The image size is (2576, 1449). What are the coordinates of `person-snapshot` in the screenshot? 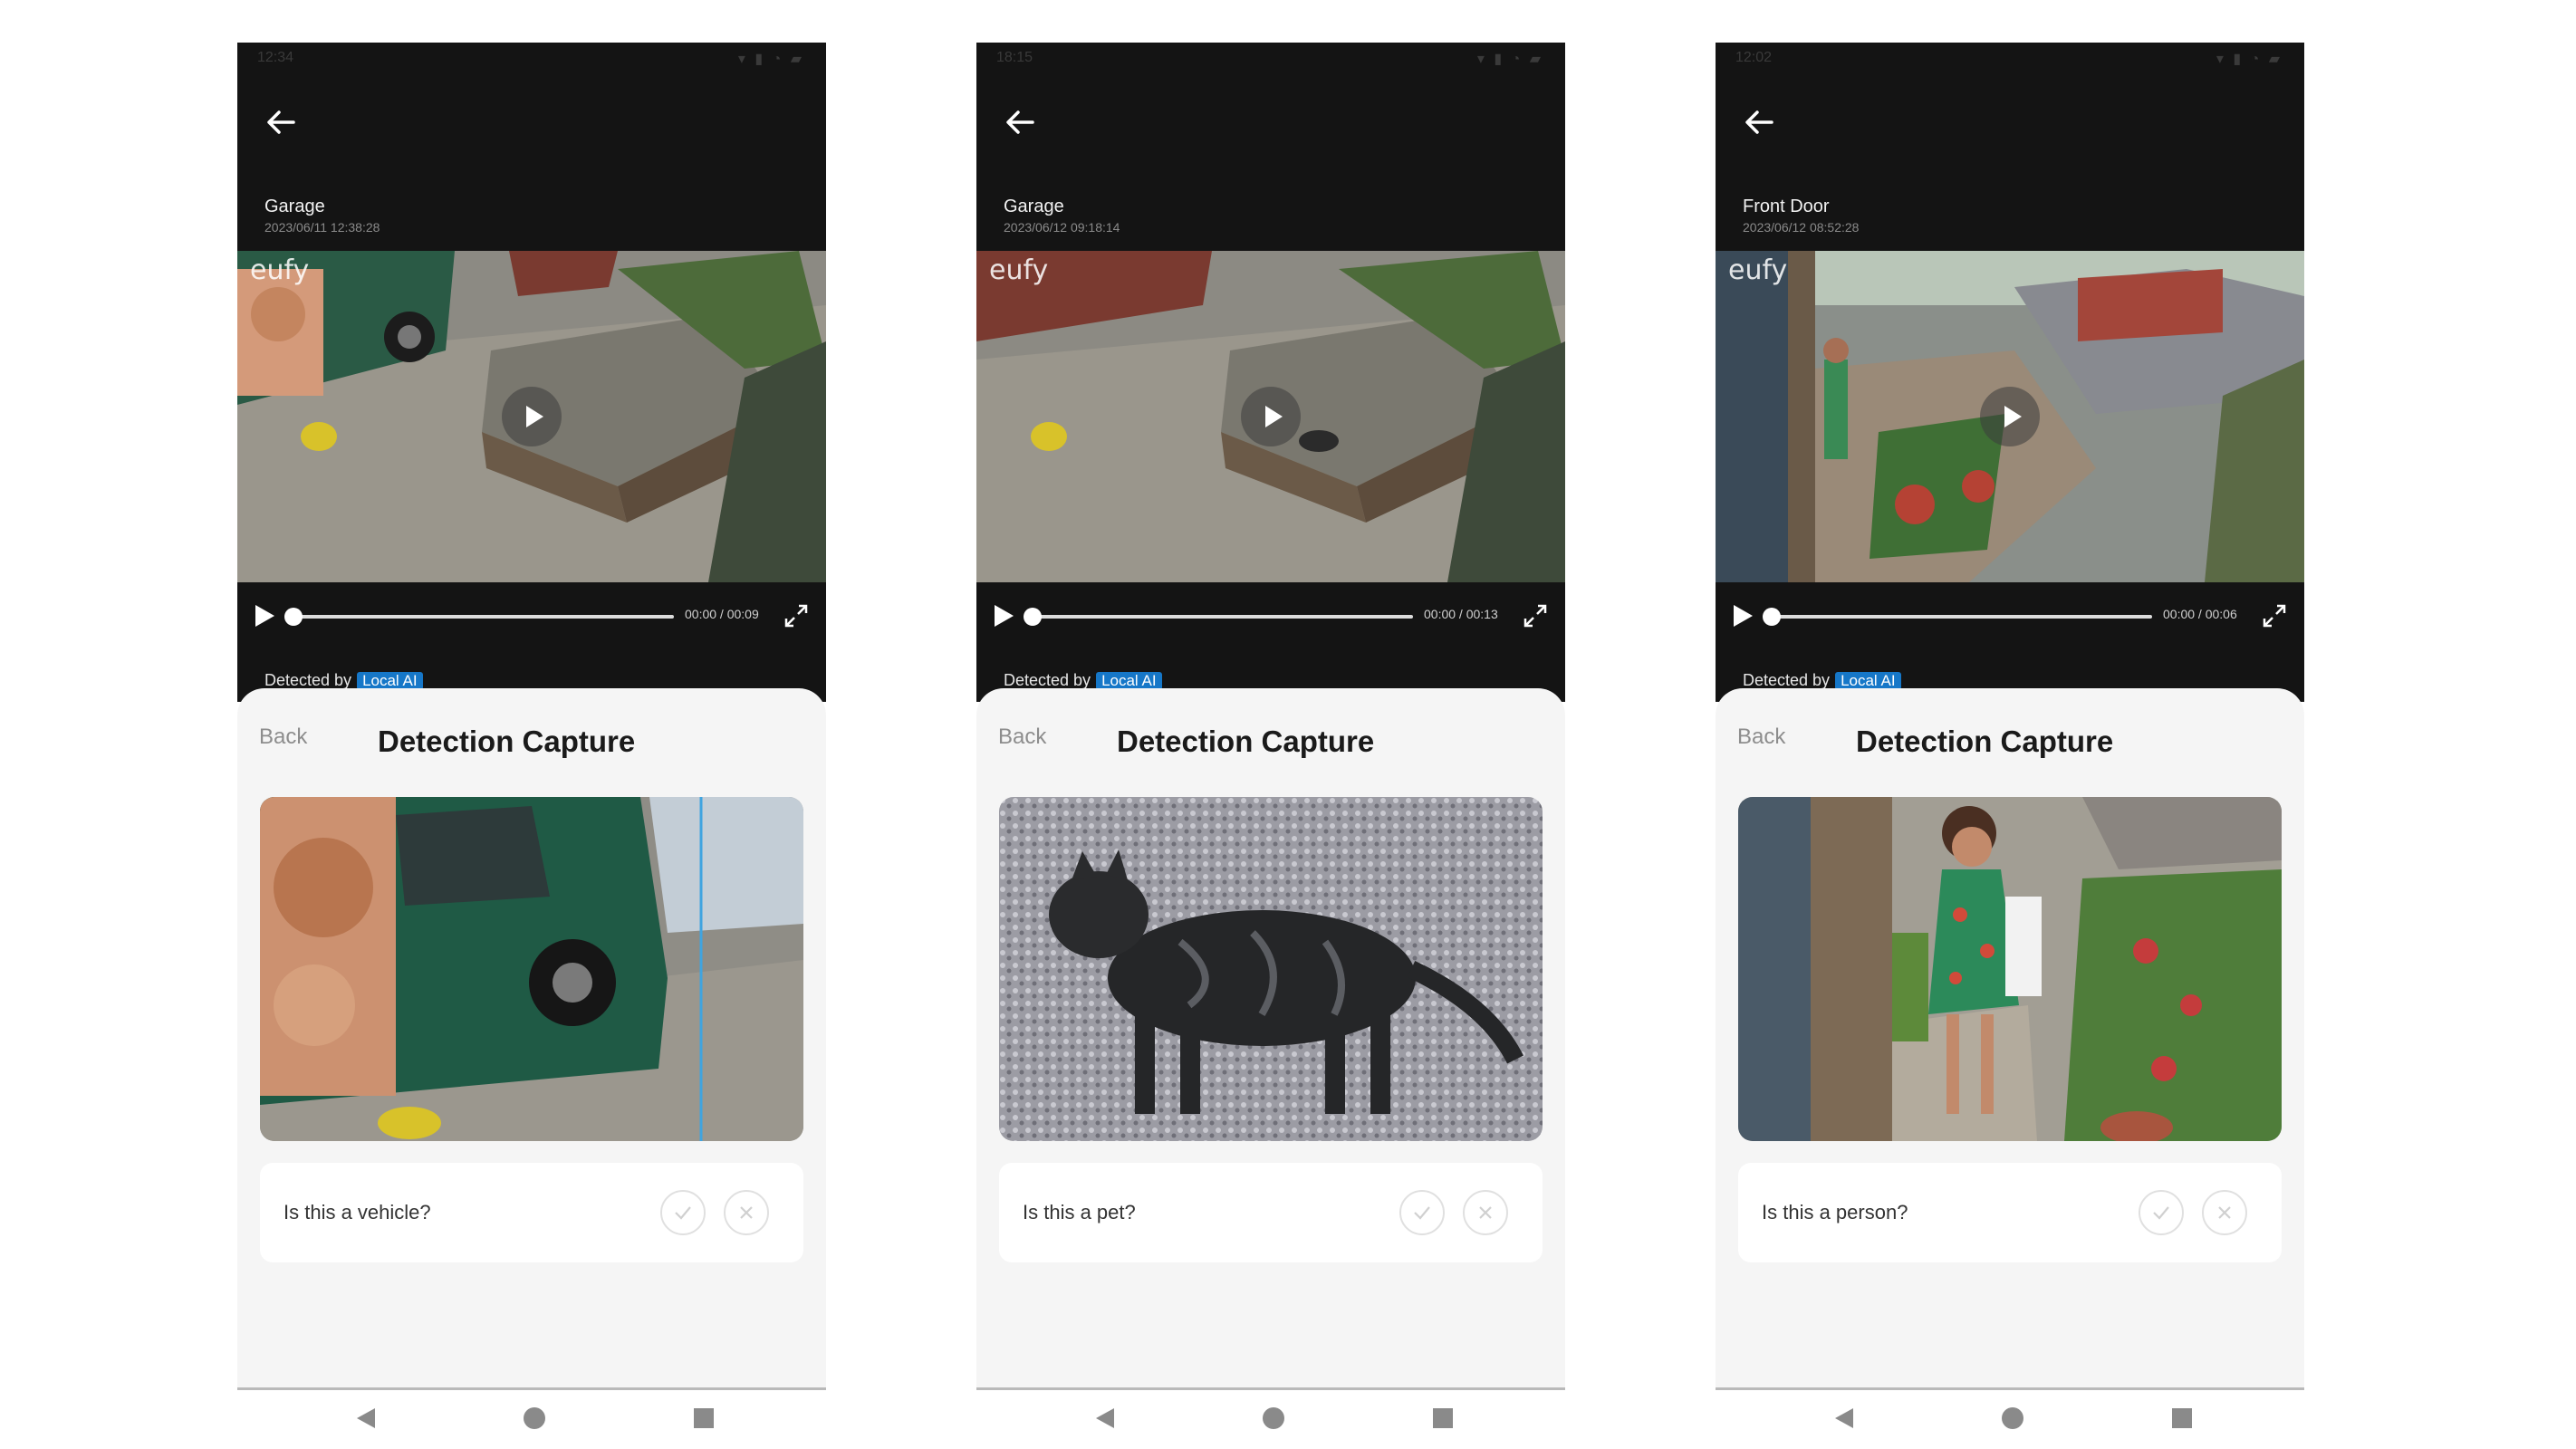 It's located at (2010, 969).